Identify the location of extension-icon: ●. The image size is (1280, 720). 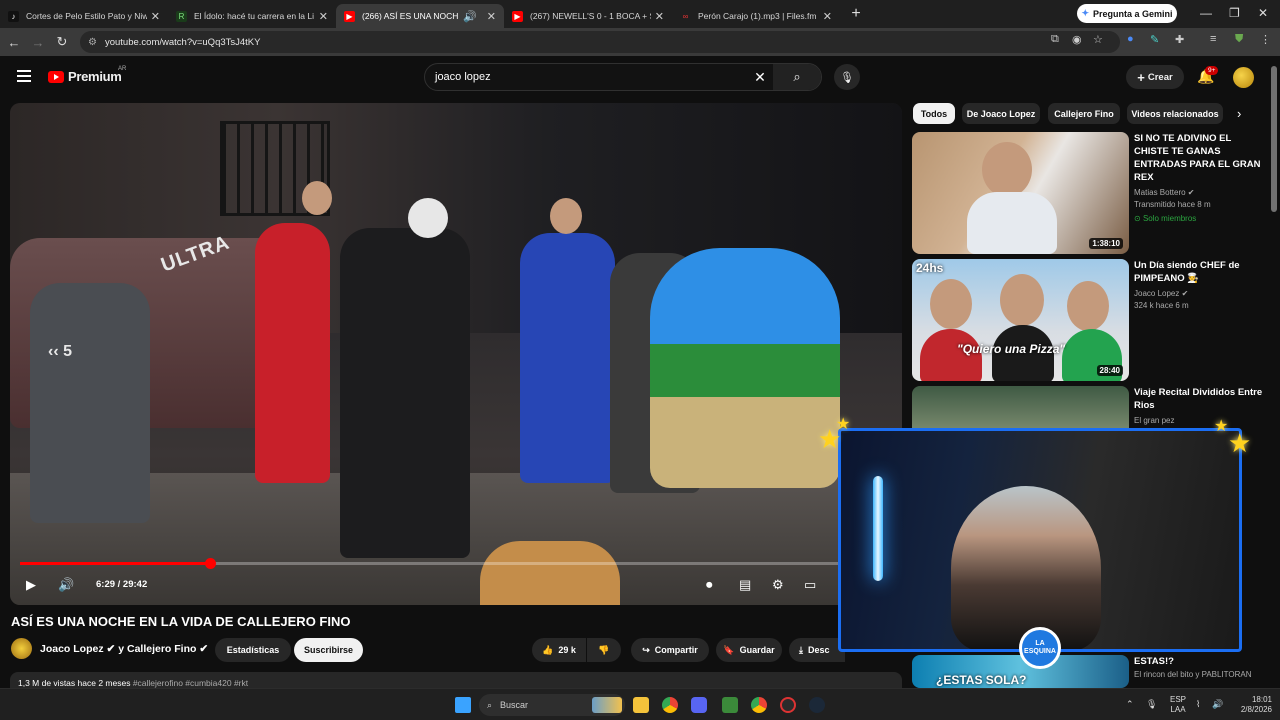
(1130, 39).